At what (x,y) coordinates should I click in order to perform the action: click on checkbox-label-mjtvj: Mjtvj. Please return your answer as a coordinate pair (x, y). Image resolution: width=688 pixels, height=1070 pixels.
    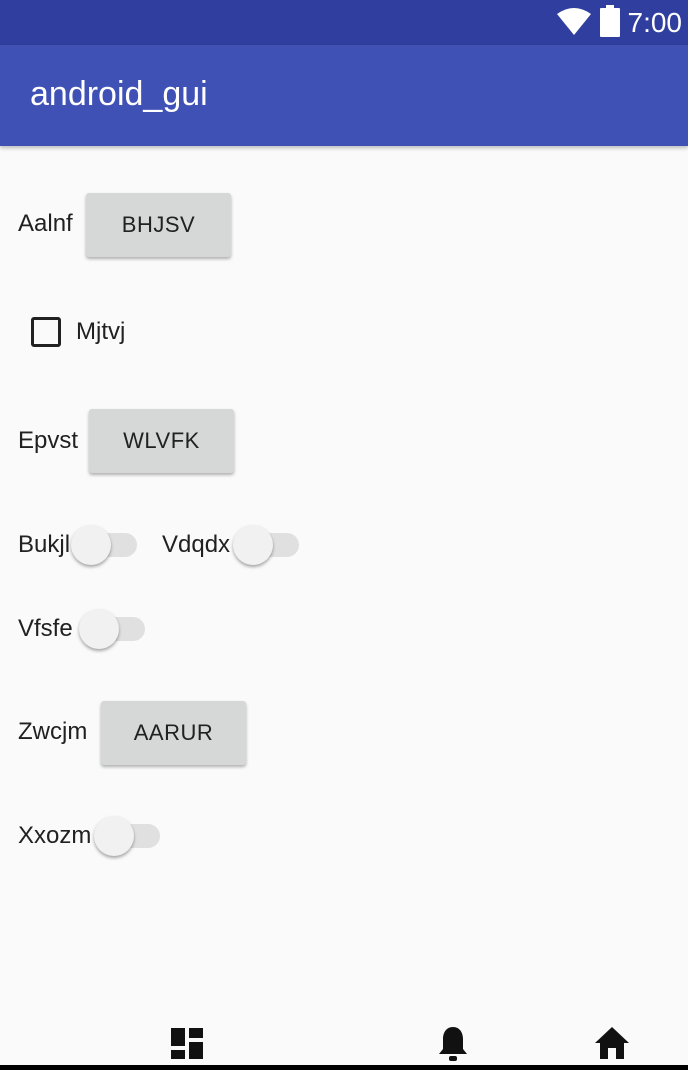
    Looking at the image, I should click on (101, 331).